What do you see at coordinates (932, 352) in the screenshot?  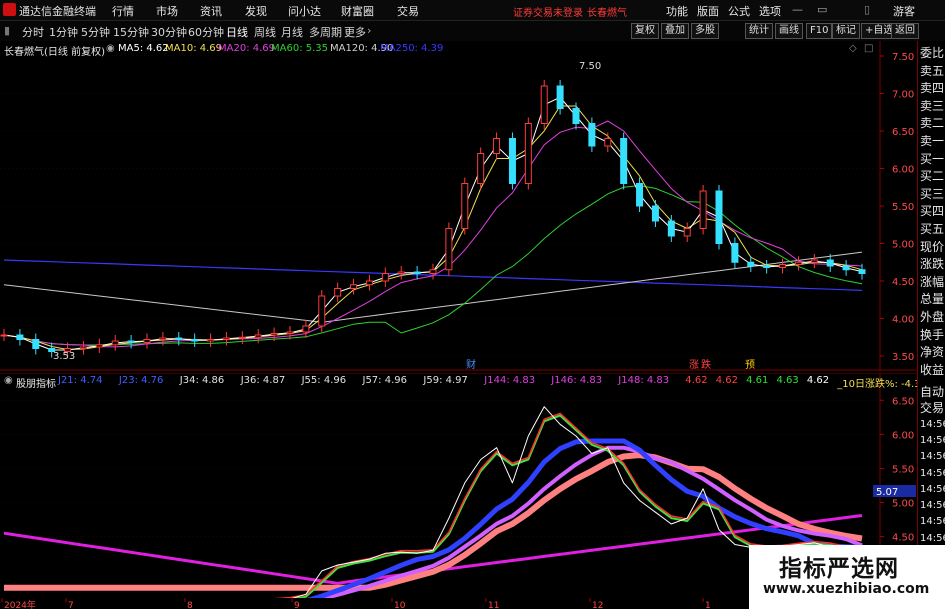 I see `side-panel-label: 净资` at bounding box center [932, 352].